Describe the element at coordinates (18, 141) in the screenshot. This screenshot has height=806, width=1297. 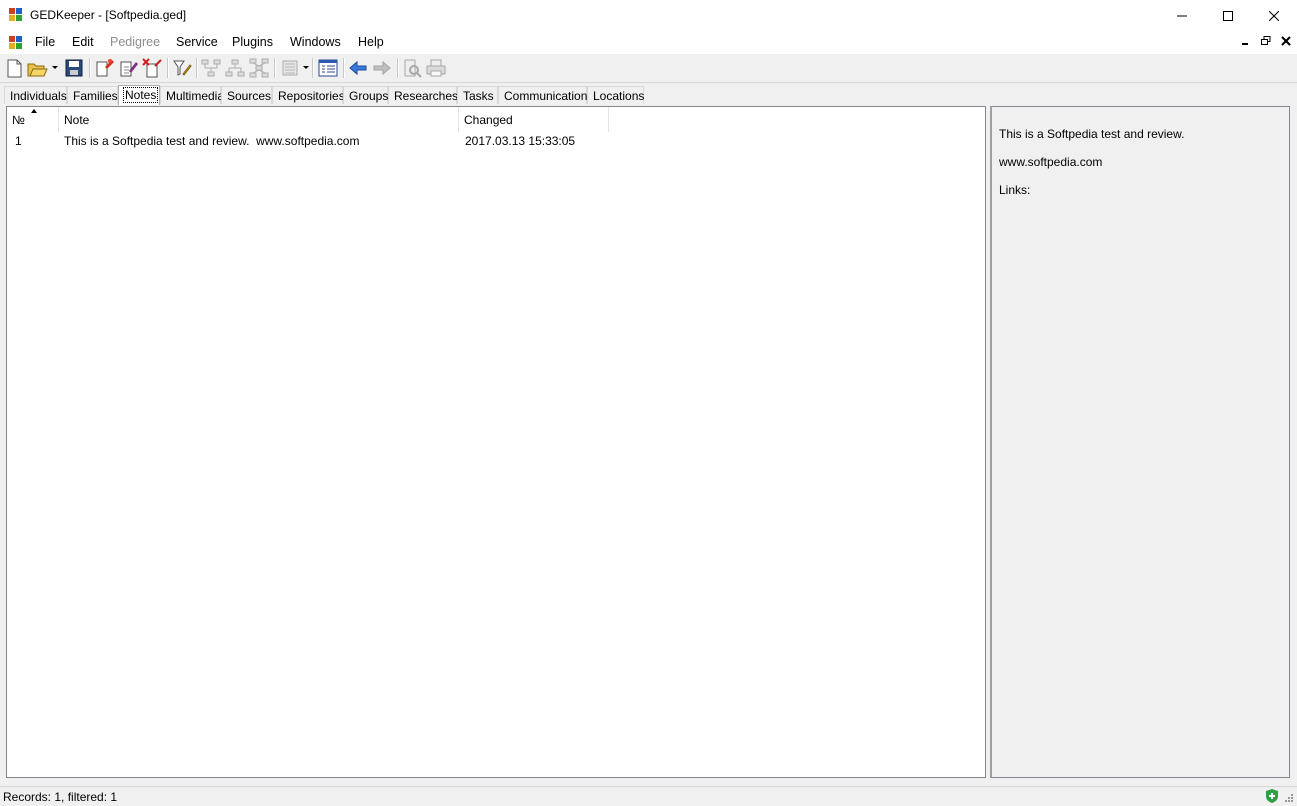
I see `cell-number: 1` at that location.